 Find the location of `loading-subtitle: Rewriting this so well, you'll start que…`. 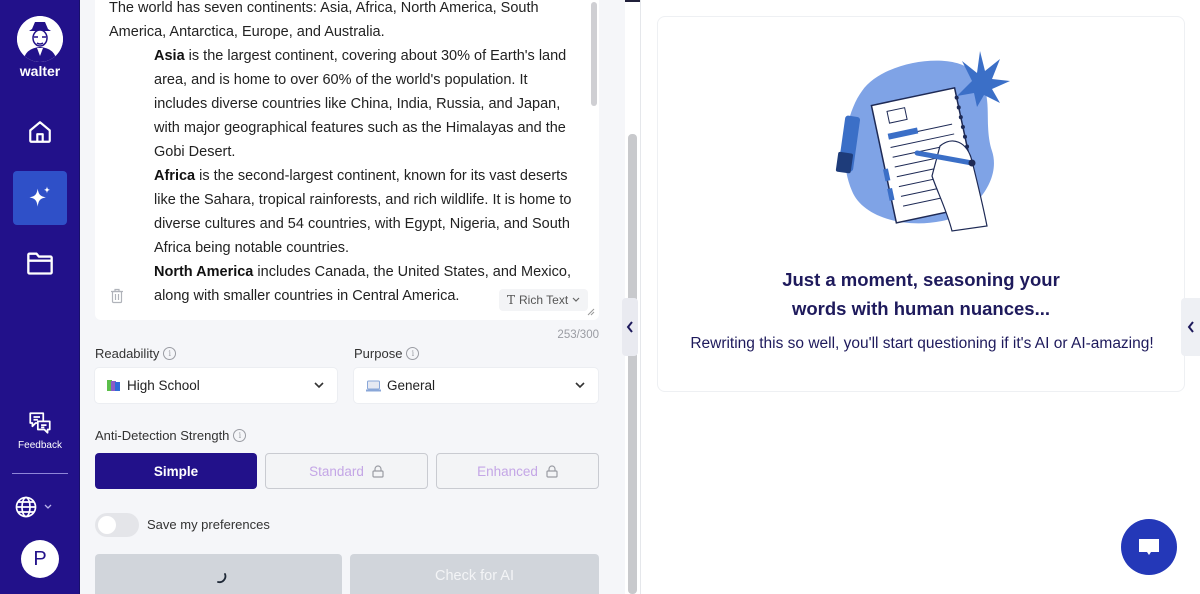

loading-subtitle: Rewriting this so well, you'll start que… is located at coordinates (922, 343).